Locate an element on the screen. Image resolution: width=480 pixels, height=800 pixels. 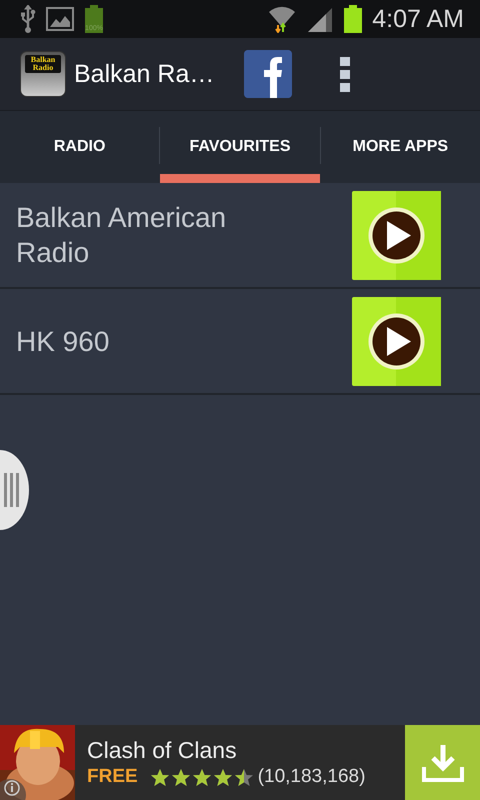
station-name: Balkan American Radio is located at coordinates (122, 235).